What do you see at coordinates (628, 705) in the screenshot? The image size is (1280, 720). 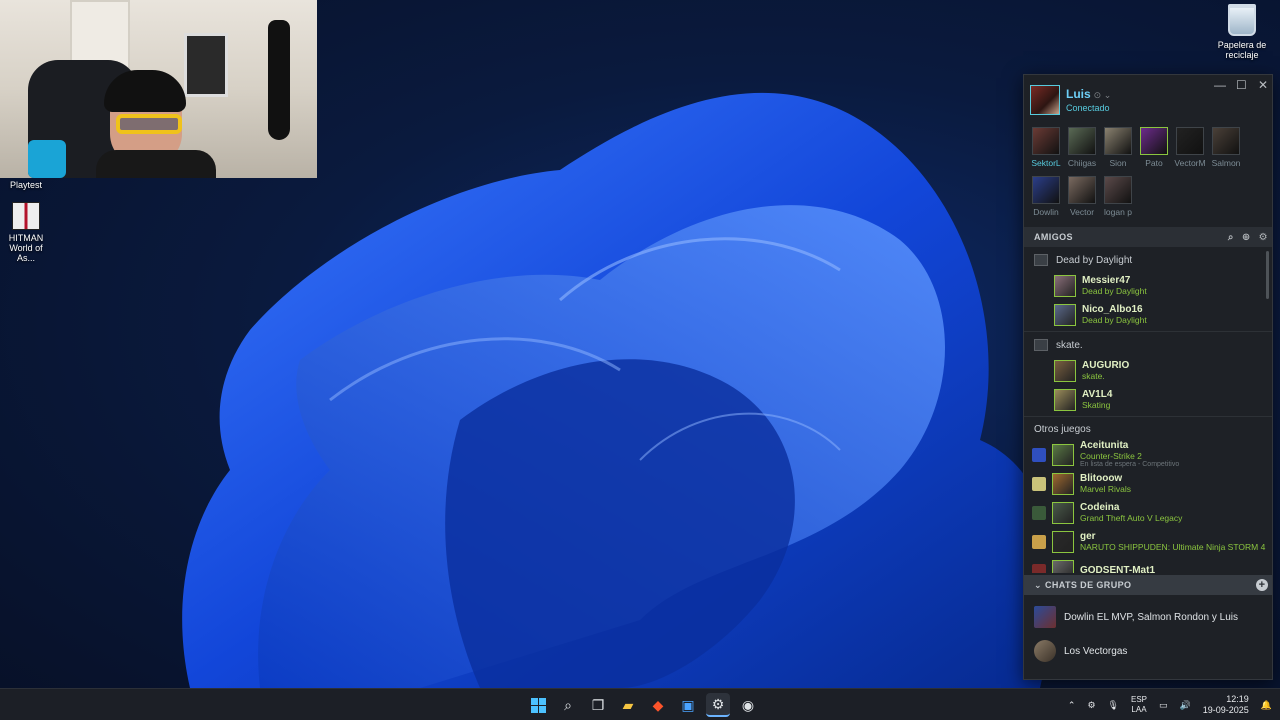 I see `file-explorer-icon: ▰` at bounding box center [628, 705].